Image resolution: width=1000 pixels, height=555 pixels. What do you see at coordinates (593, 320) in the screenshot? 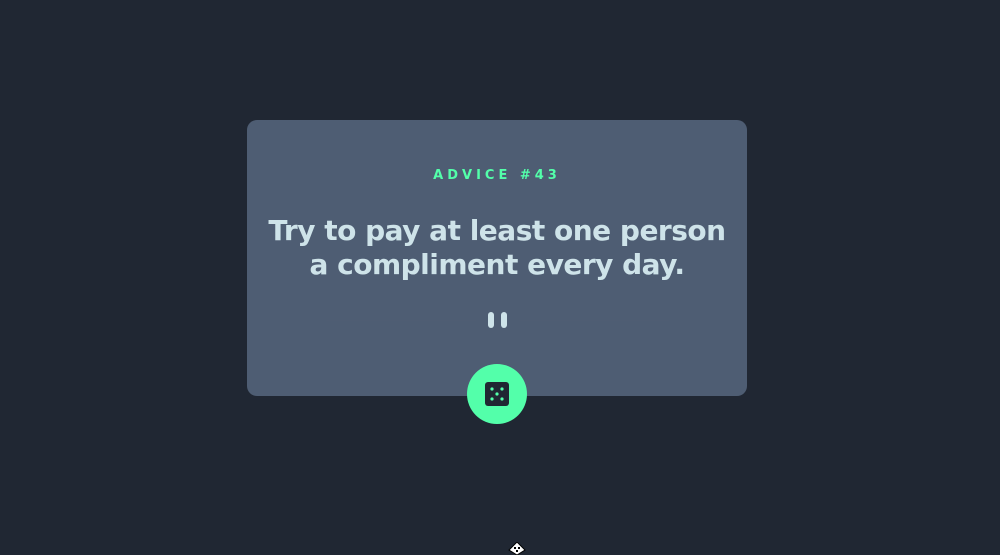
I see `divider-line-right` at bounding box center [593, 320].